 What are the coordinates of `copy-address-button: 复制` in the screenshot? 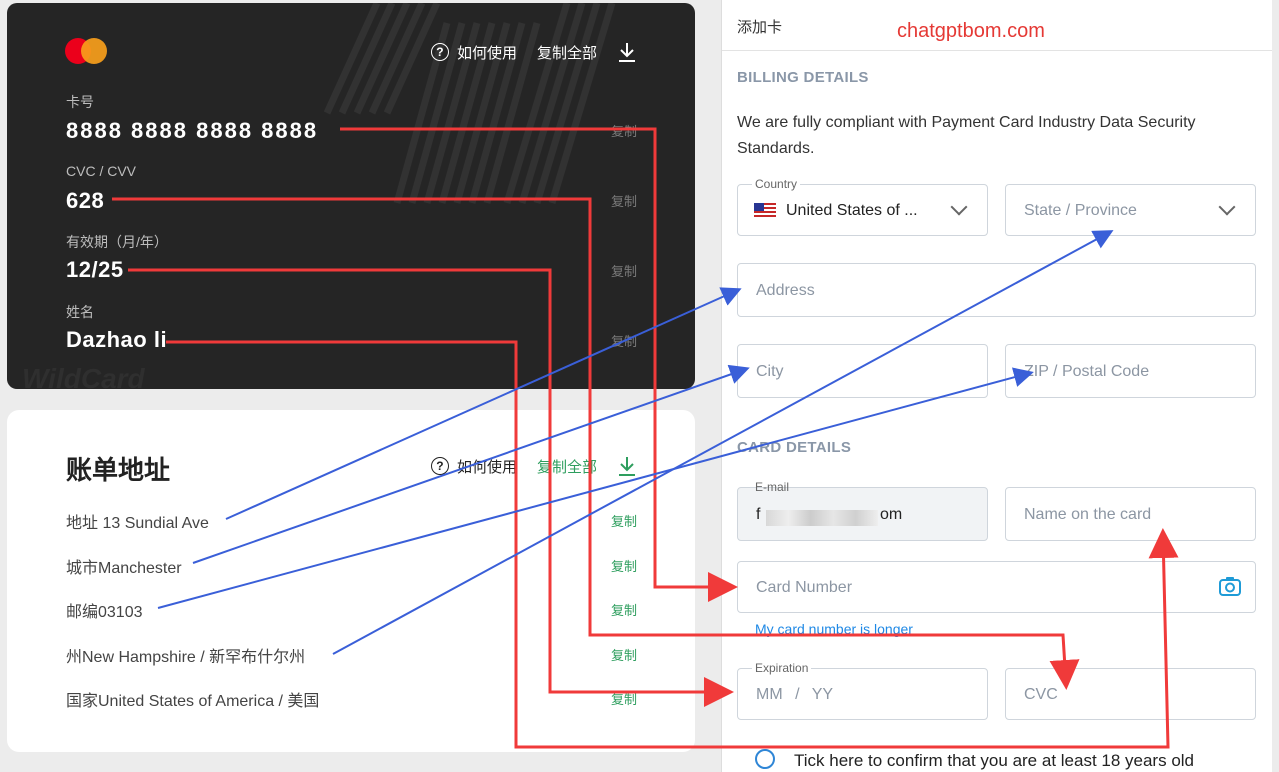 It's located at (624, 520).